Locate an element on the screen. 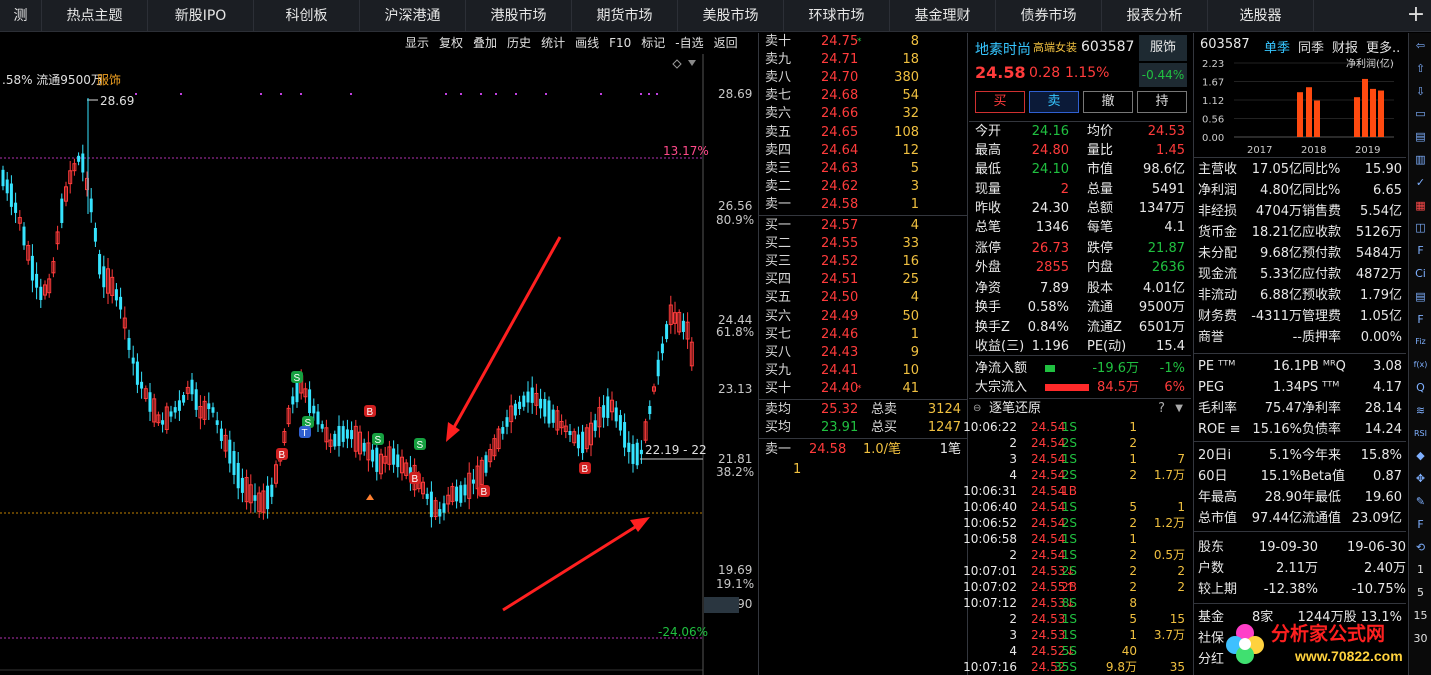  fund-value: 4.80亿 is located at coordinates (1281, 190).